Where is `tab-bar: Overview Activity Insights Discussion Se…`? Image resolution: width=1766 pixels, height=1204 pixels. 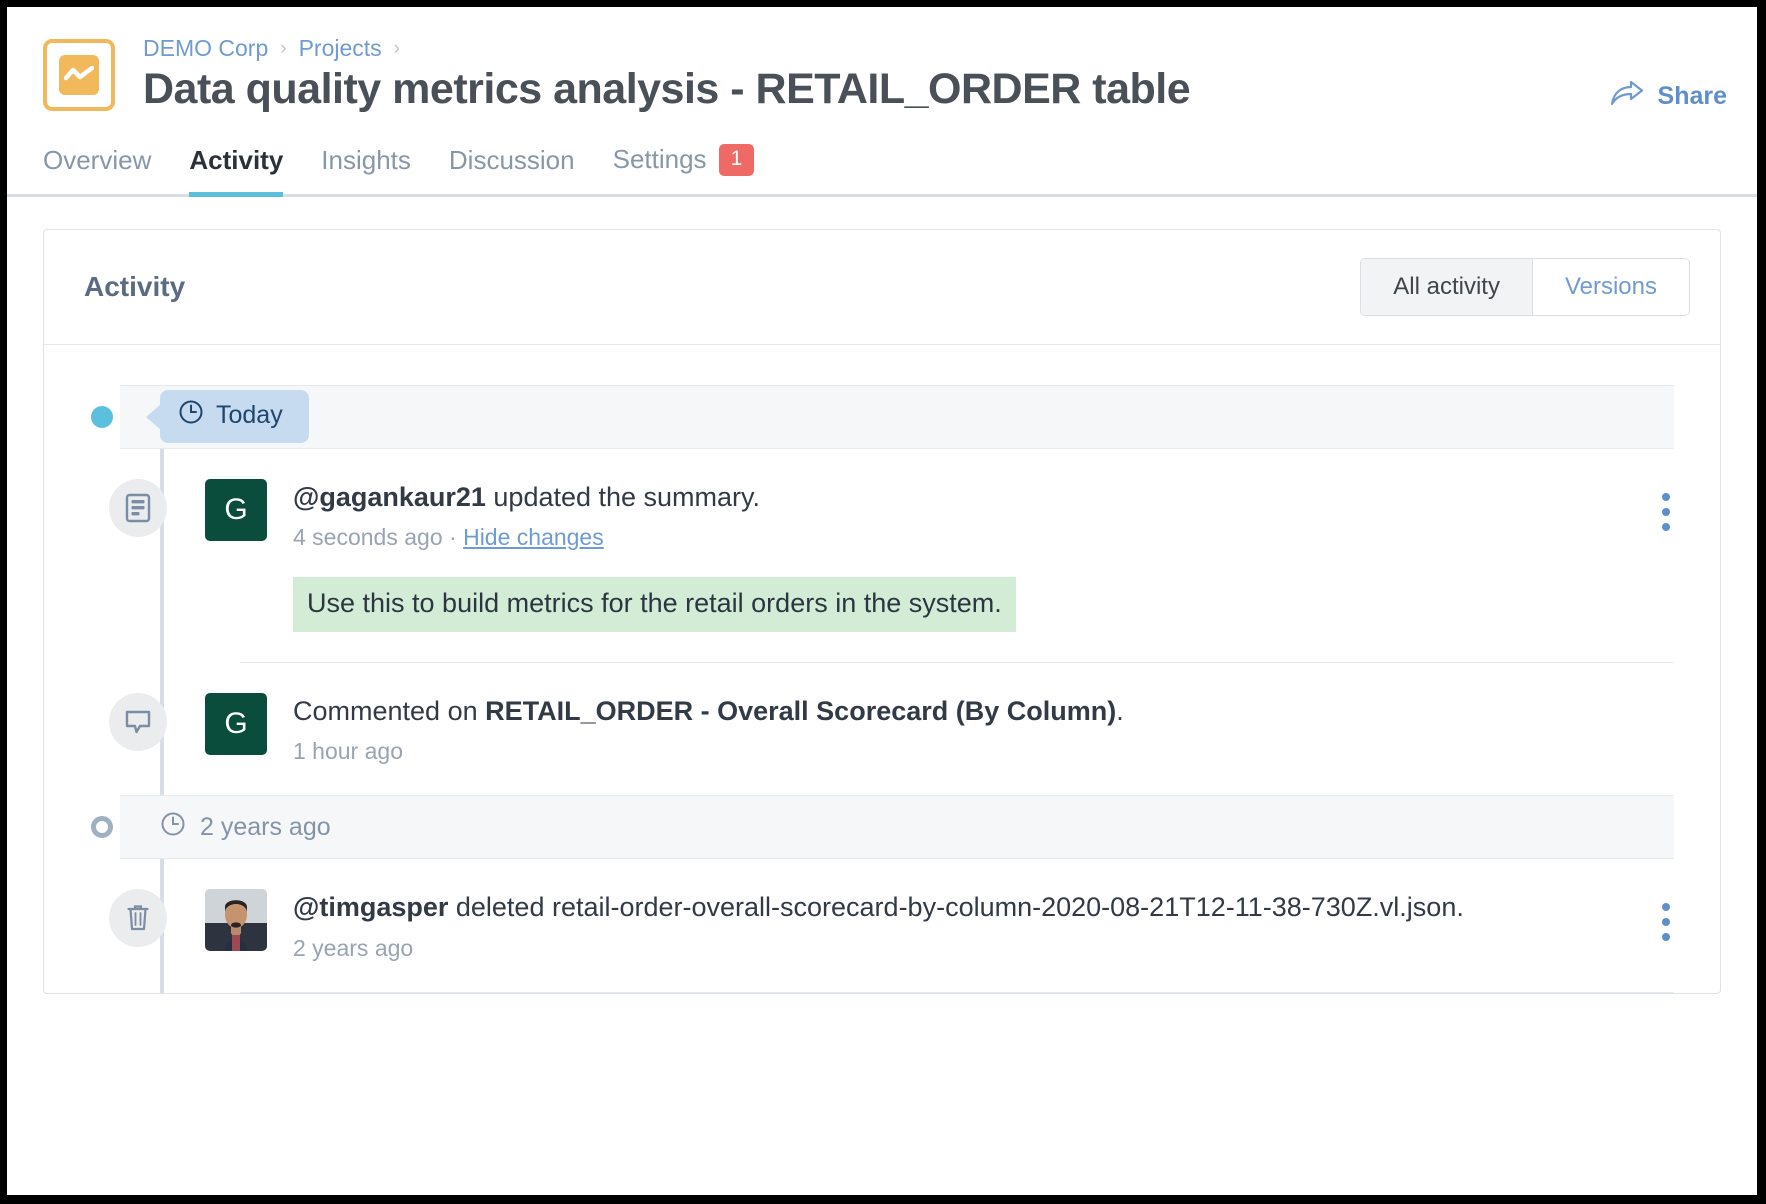
tab-bar: Overview Activity Insights Discussion Se… is located at coordinates (882, 170).